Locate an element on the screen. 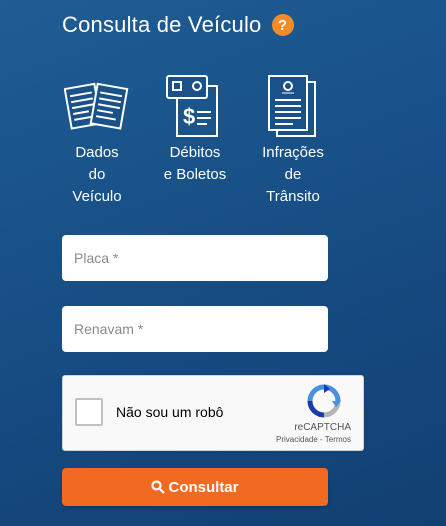 The height and width of the screenshot is (526, 446). help-icon: ? is located at coordinates (282, 25).